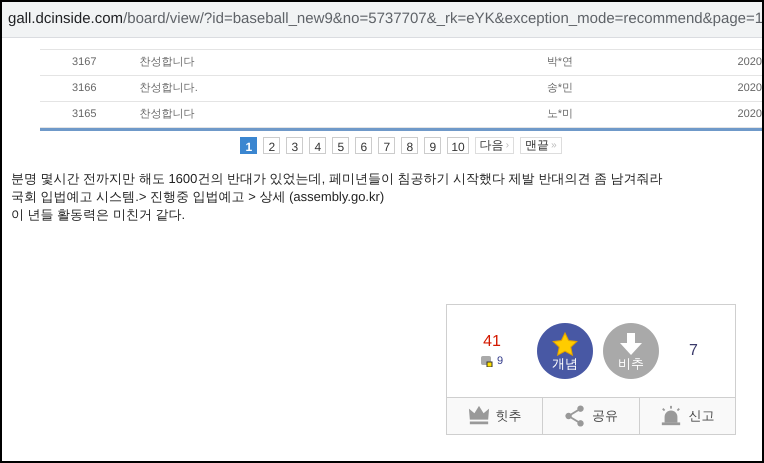 The height and width of the screenshot is (463, 764). Describe the element at coordinates (317, 145) in the screenshot. I see `page-button: 4` at that location.